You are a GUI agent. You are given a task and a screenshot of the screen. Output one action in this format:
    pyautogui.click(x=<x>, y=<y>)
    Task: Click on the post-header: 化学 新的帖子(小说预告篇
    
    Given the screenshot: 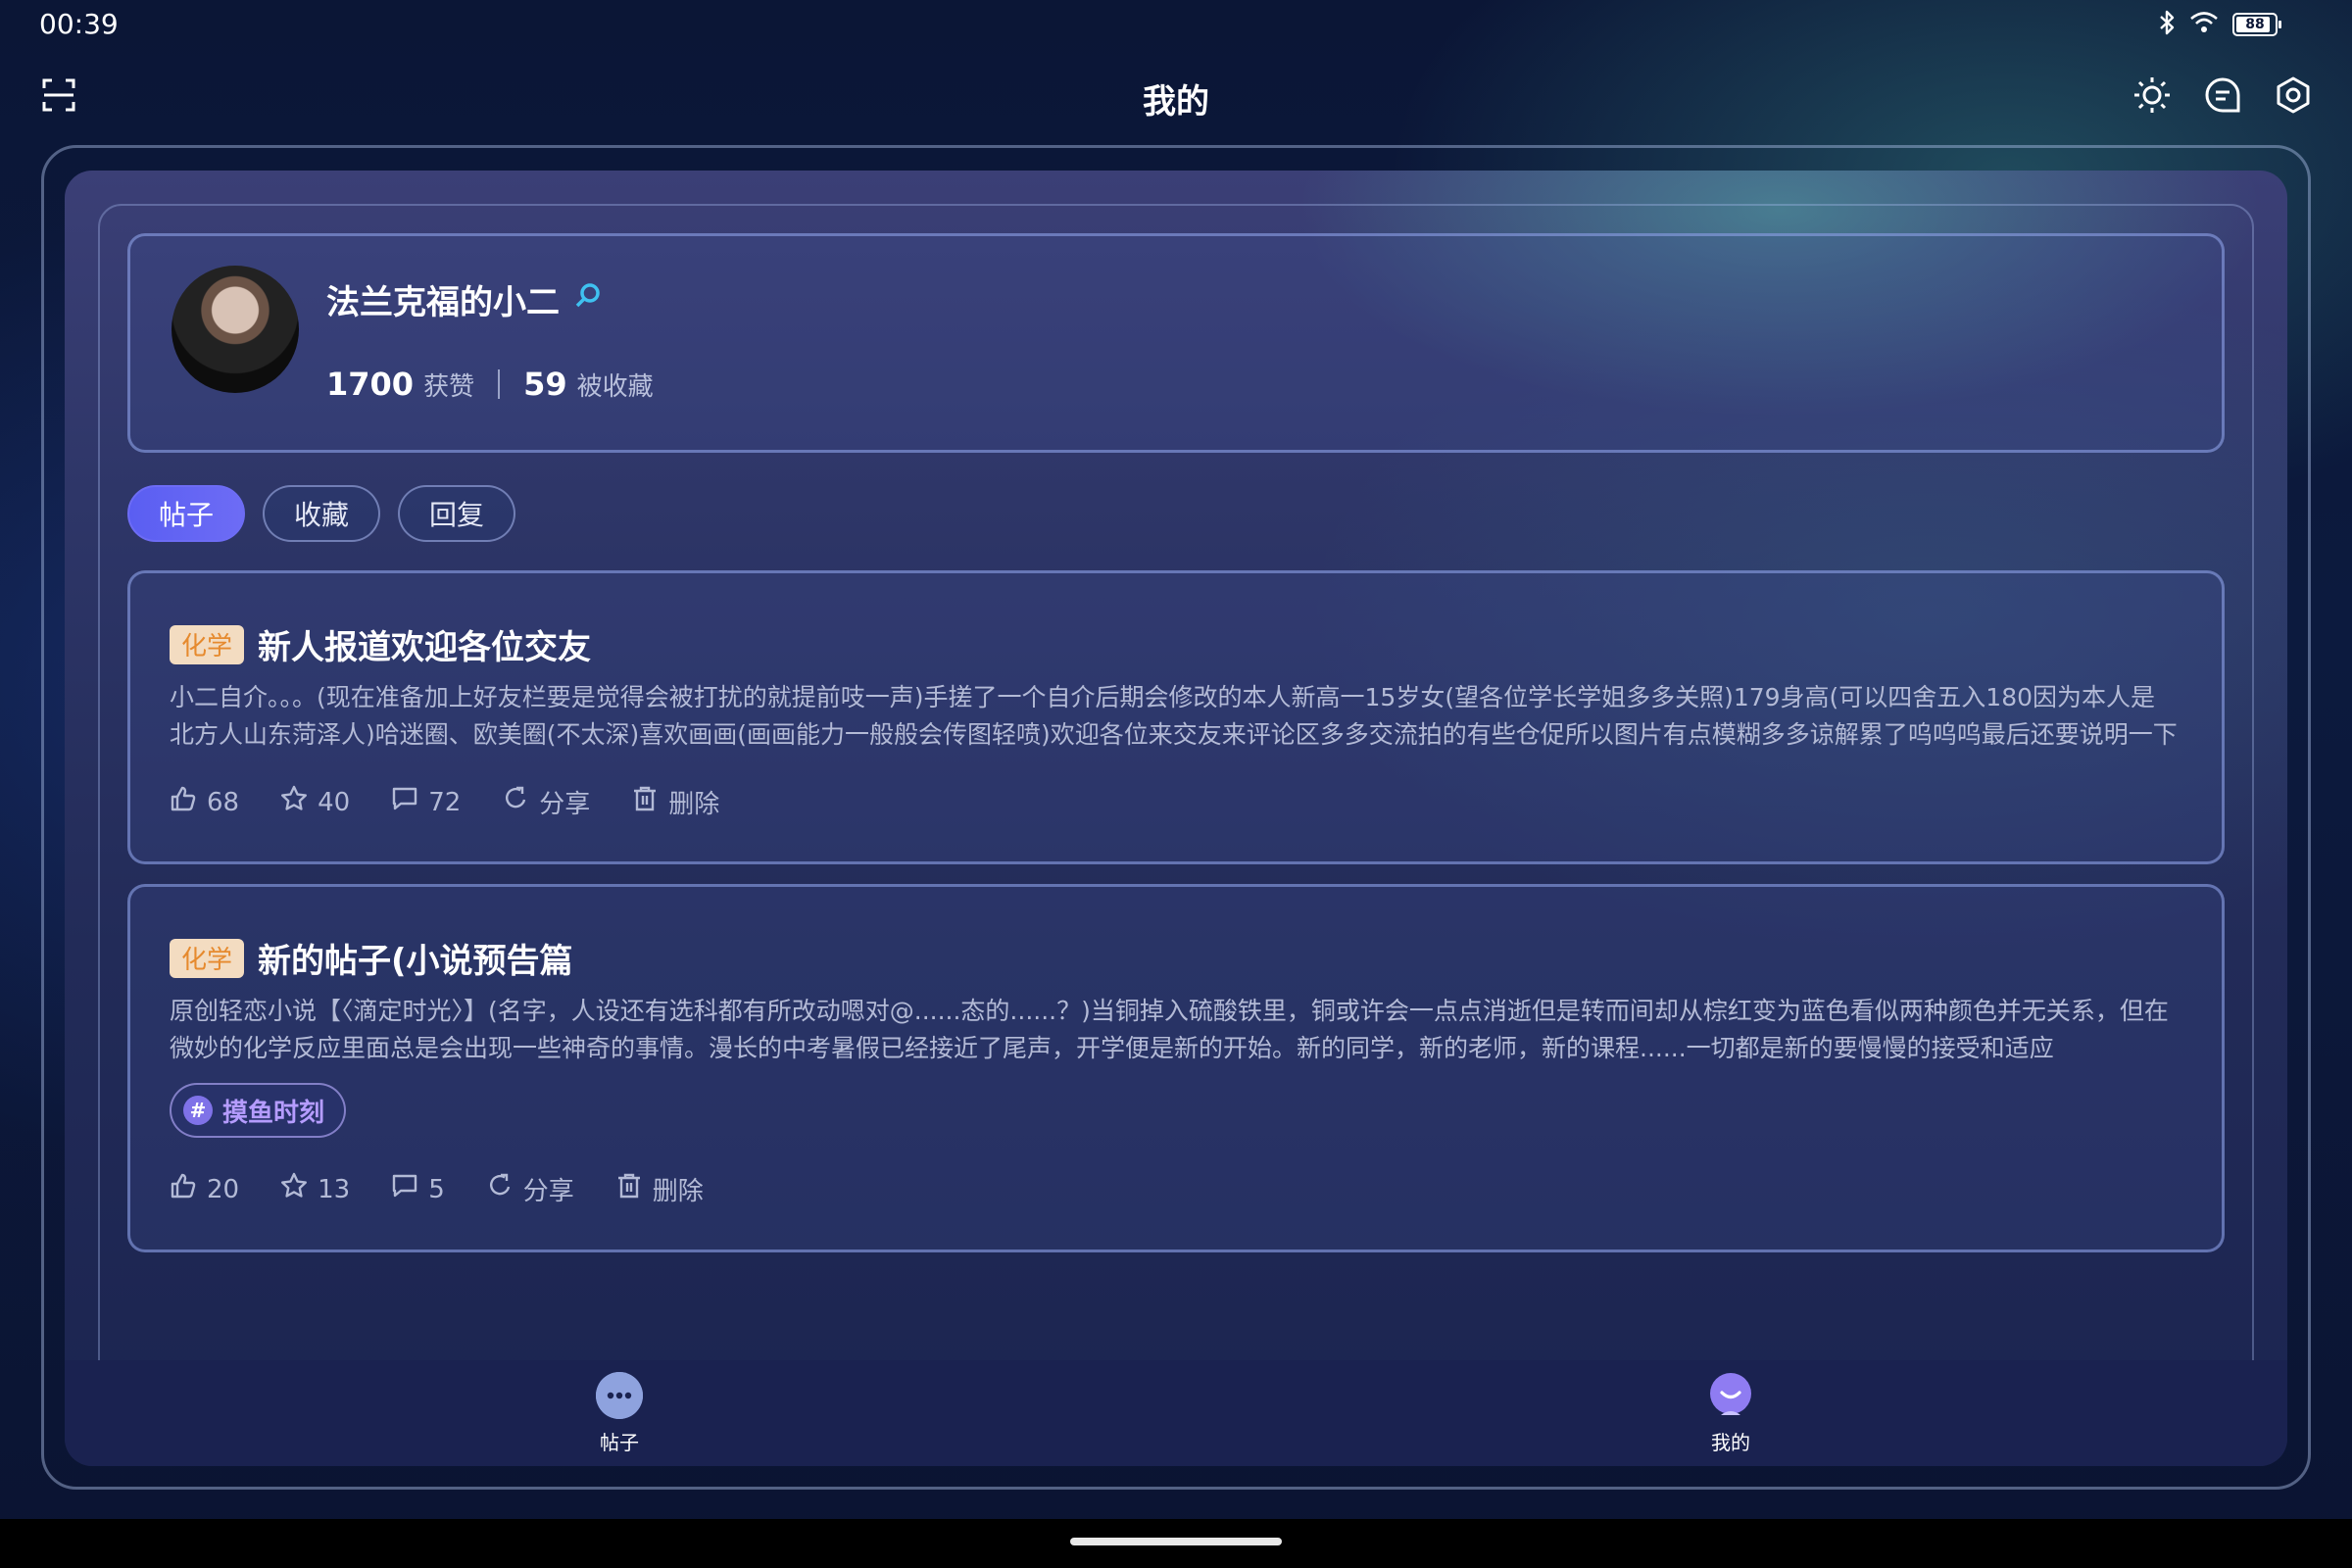 What is the action you would take?
    pyautogui.click(x=371, y=958)
    